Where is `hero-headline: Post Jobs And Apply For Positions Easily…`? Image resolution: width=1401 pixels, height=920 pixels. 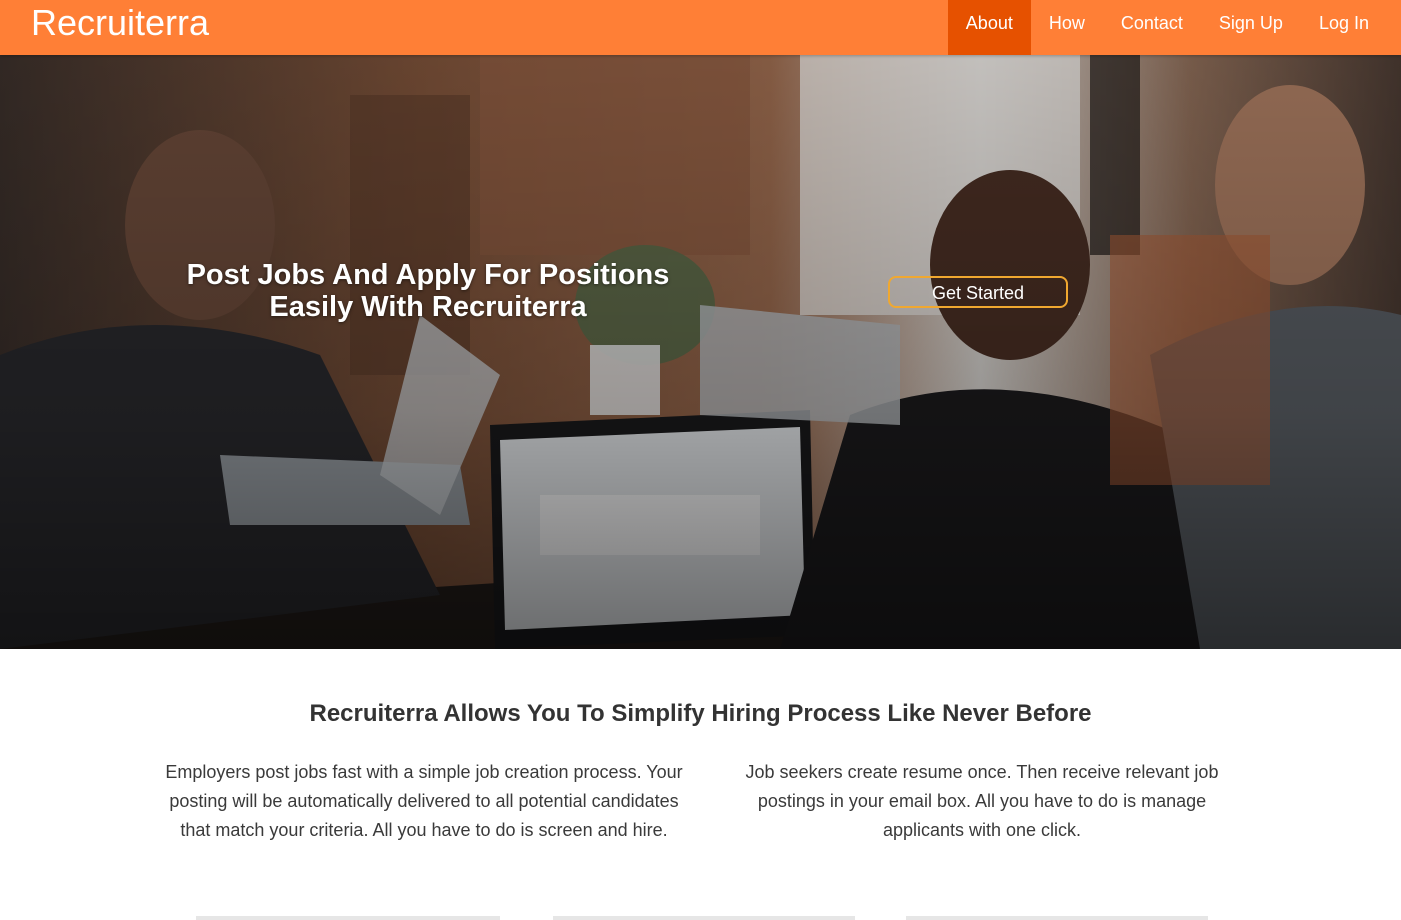 hero-headline: Post Jobs And Apply For Positions Easily… is located at coordinates (428, 291).